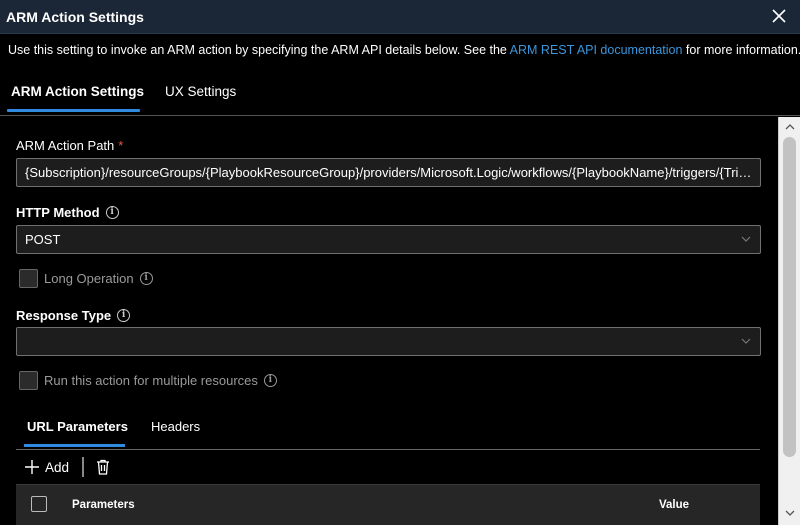 The image size is (800, 525). What do you see at coordinates (39, 504) in the screenshot?
I see `select-all-checkbox` at bounding box center [39, 504].